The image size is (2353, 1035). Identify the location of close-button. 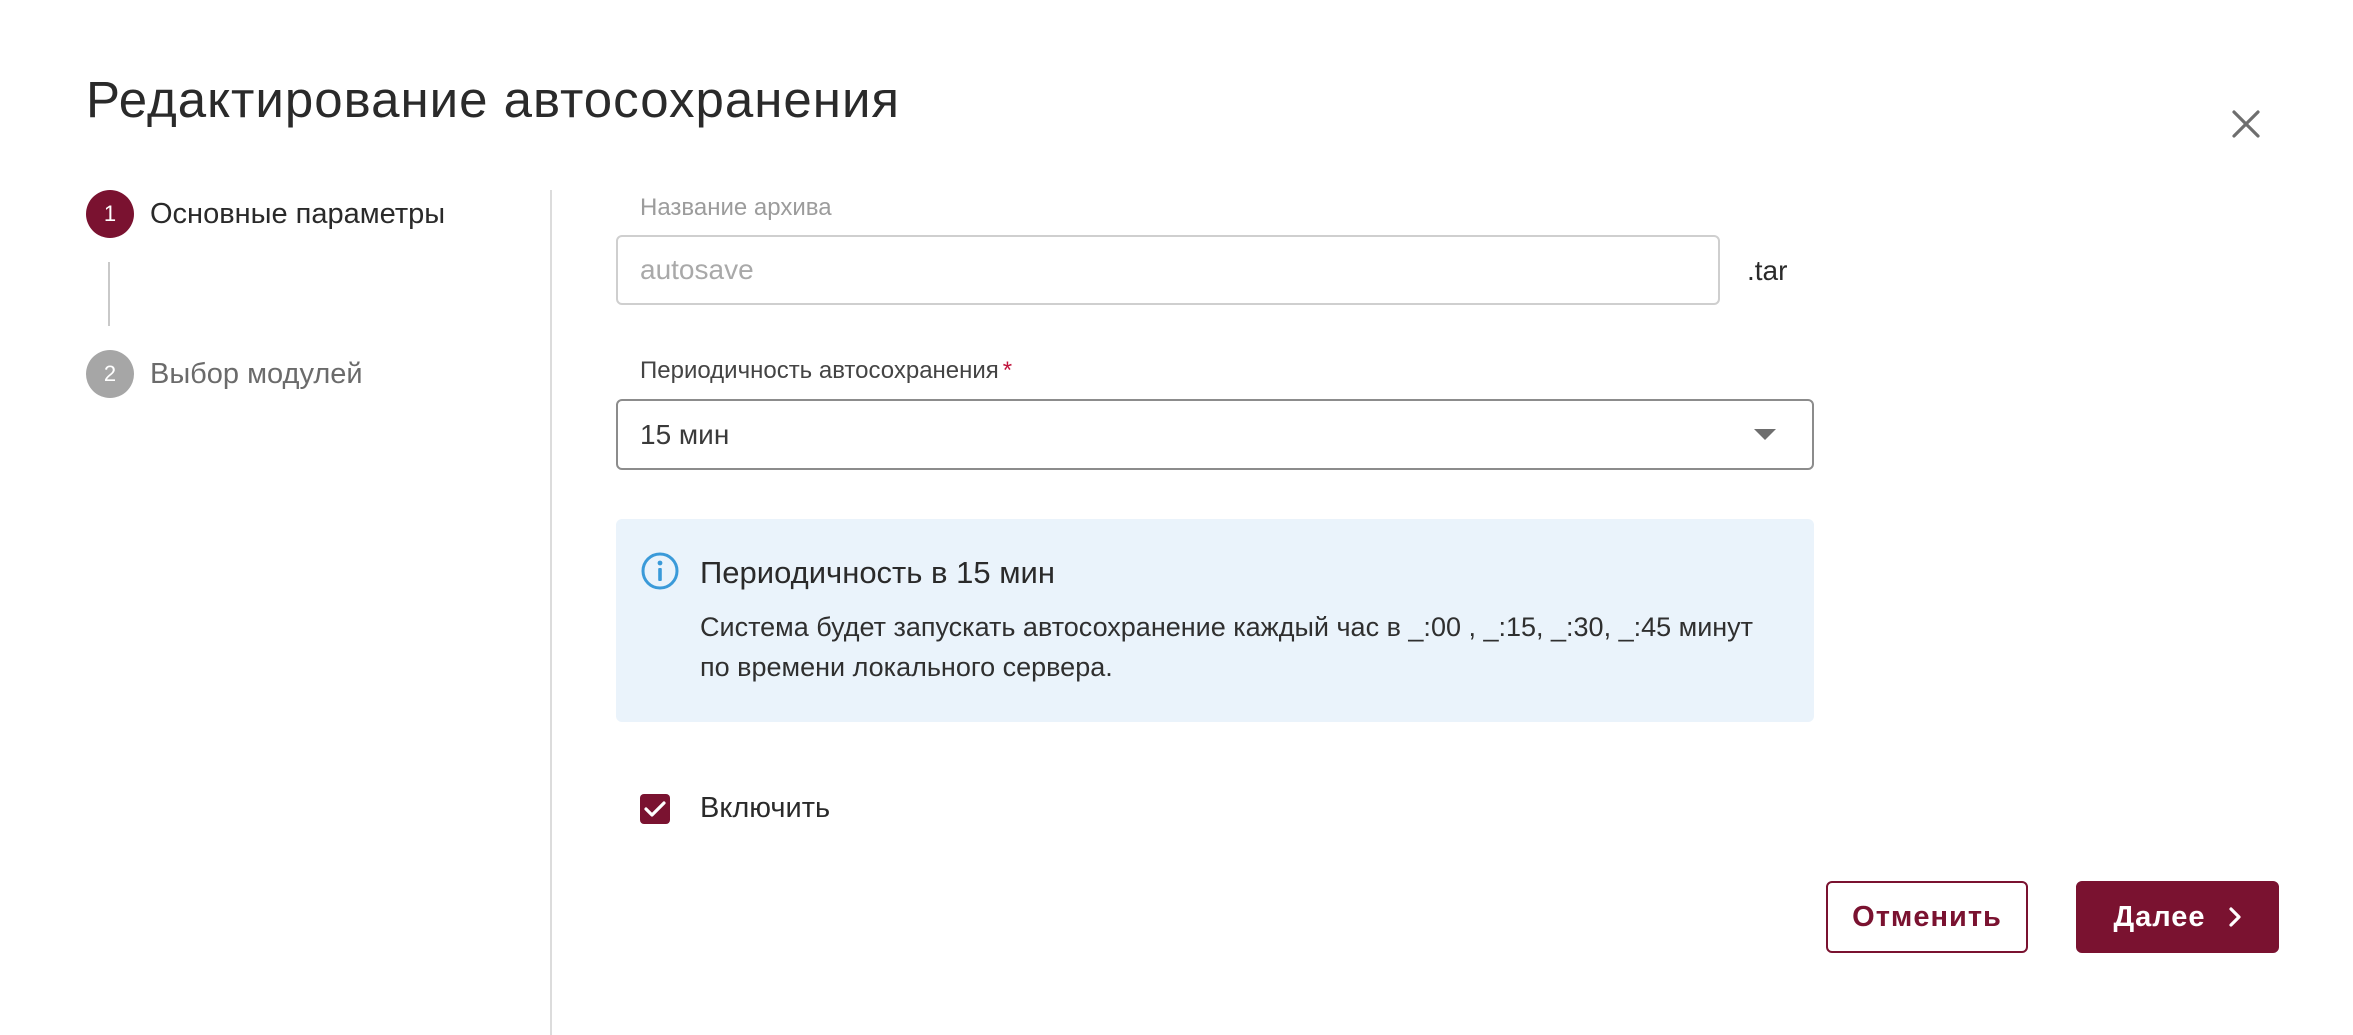
(2246, 124).